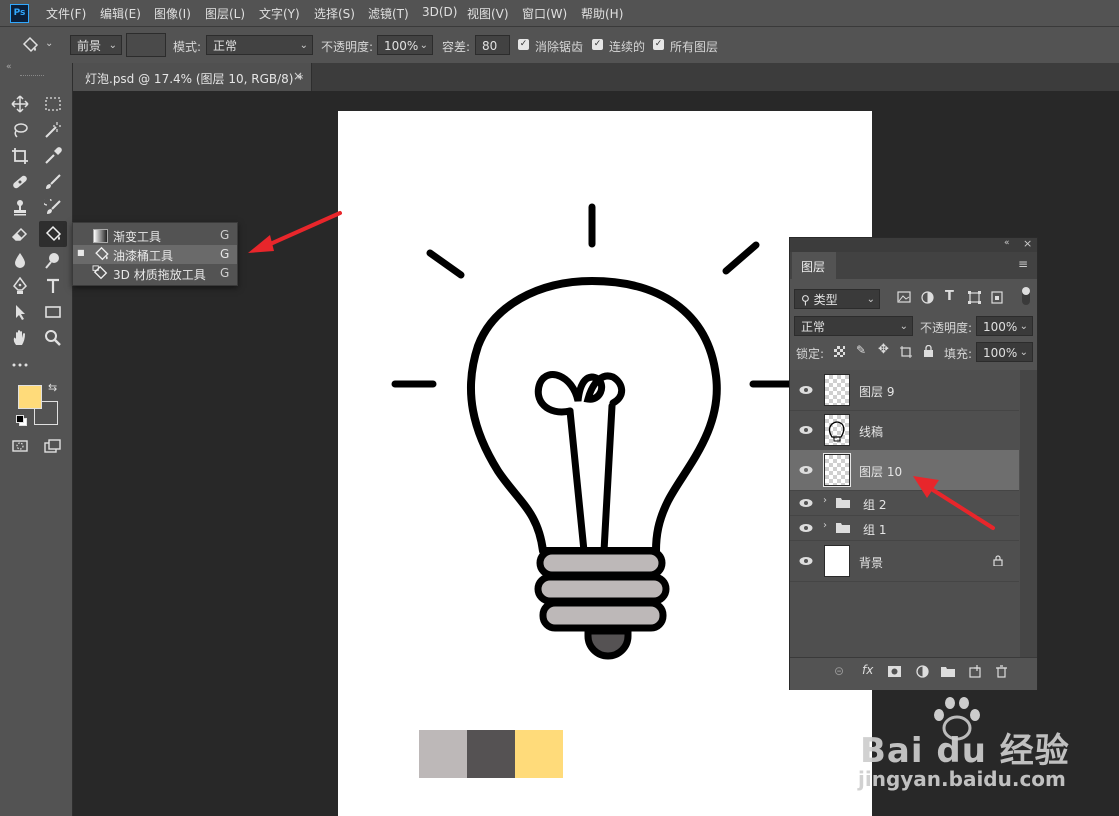  Describe the element at coordinates (53, 182) in the screenshot. I see `brush-tool-icon` at that location.